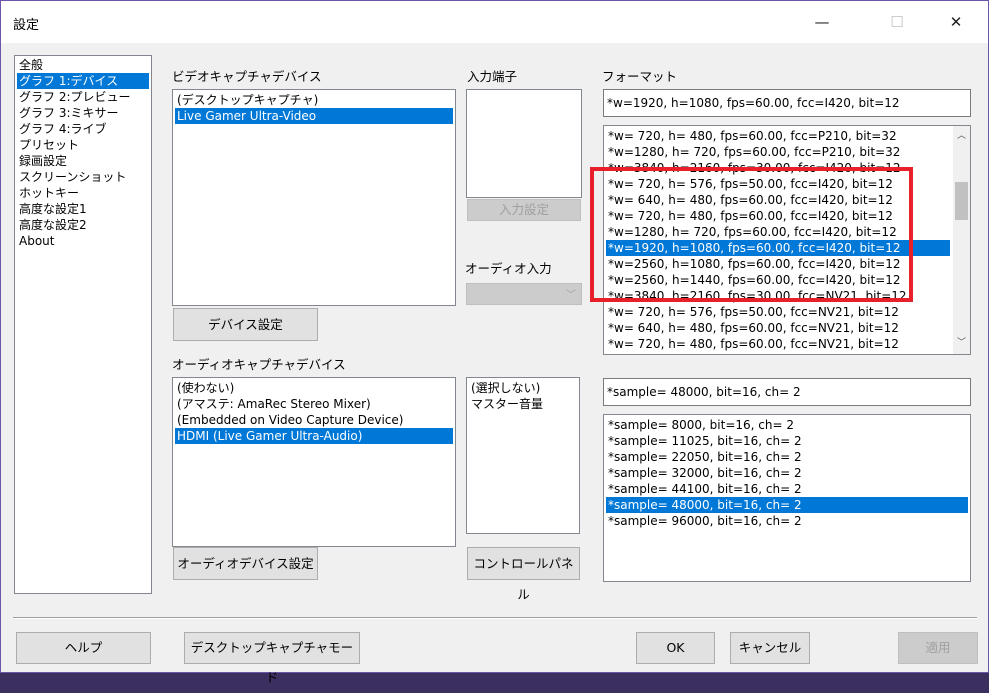  What do you see at coordinates (83, 113) in the screenshot?
I see `nav-list-item: グラフ 3:ミキサー` at bounding box center [83, 113].